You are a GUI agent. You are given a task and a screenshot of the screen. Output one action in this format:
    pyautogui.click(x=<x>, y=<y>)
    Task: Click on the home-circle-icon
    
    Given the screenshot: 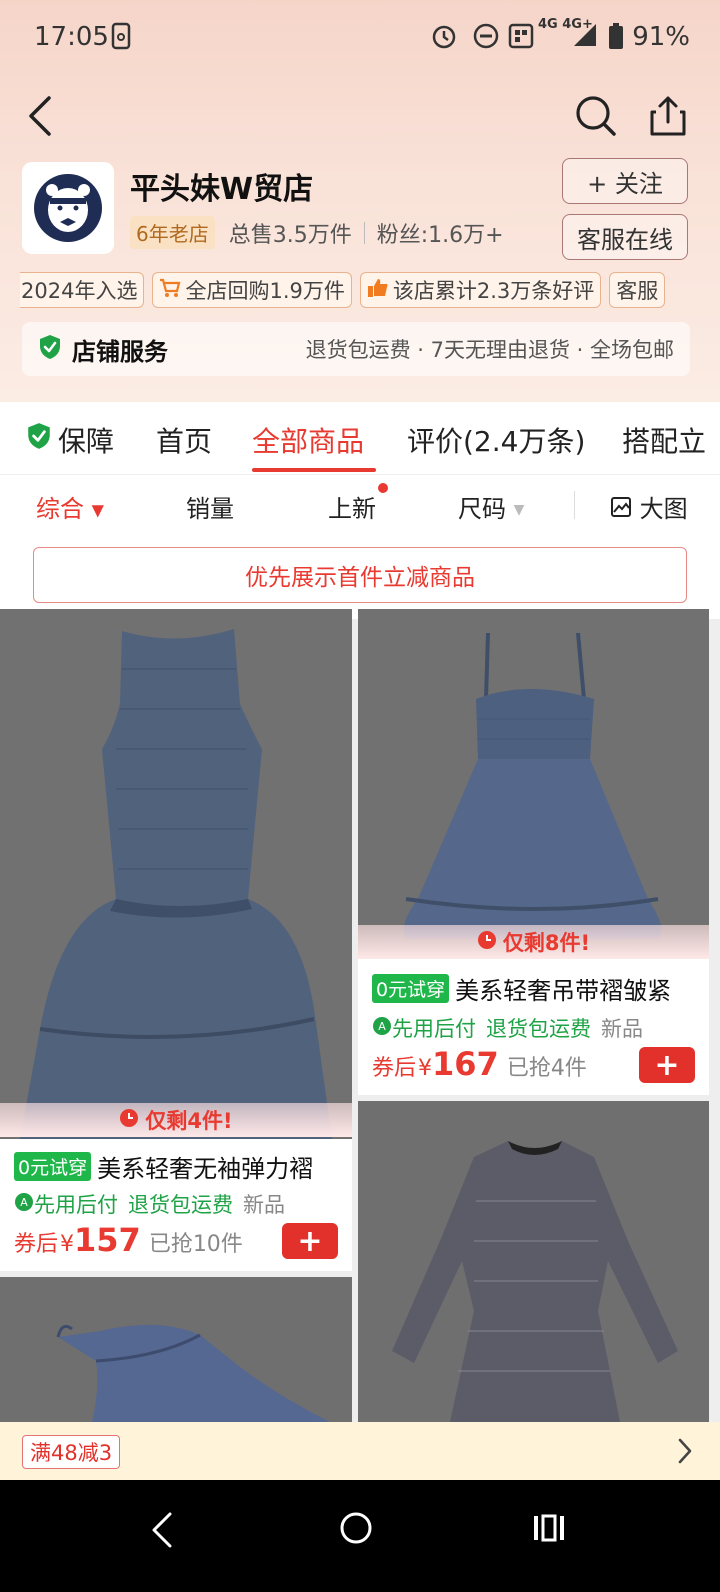 What is the action you would take?
    pyautogui.click(x=356, y=1528)
    